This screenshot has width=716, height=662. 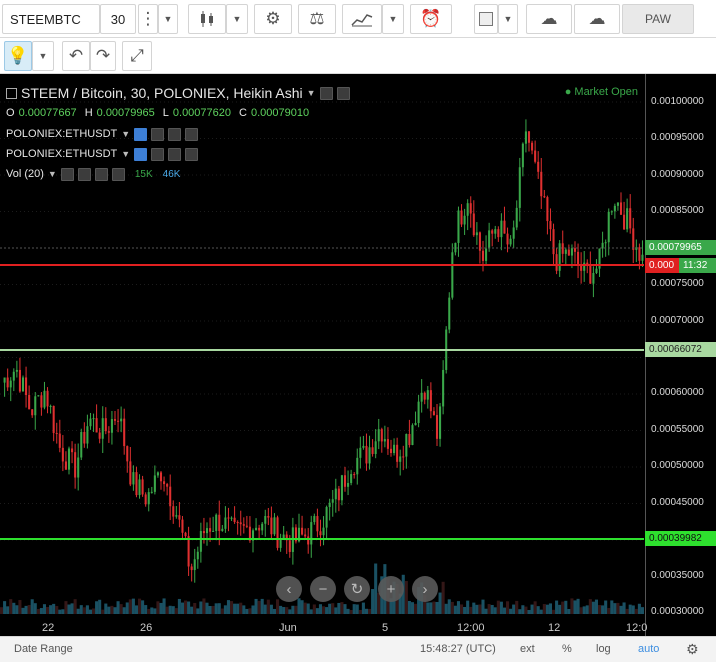 What do you see at coordinates (362, 19) in the screenshot?
I see `indicators-icon` at bounding box center [362, 19].